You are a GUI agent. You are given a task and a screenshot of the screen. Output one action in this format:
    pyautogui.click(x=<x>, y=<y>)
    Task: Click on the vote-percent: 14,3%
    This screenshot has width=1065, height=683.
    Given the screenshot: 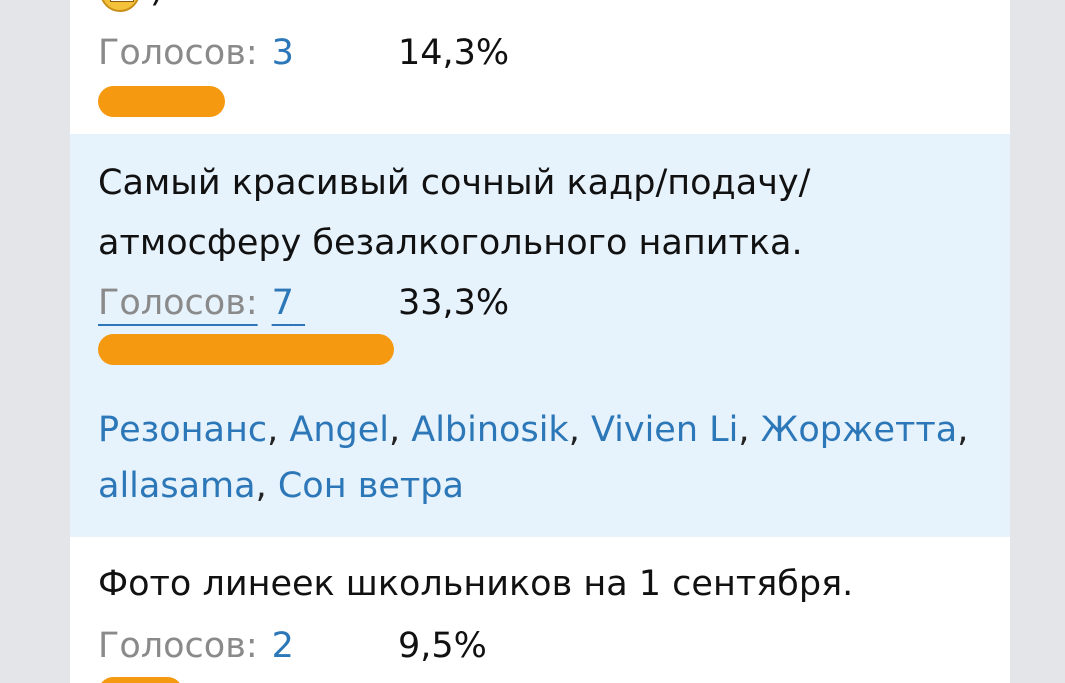 What is the action you would take?
    pyautogui.click(x=454, y=53)
    